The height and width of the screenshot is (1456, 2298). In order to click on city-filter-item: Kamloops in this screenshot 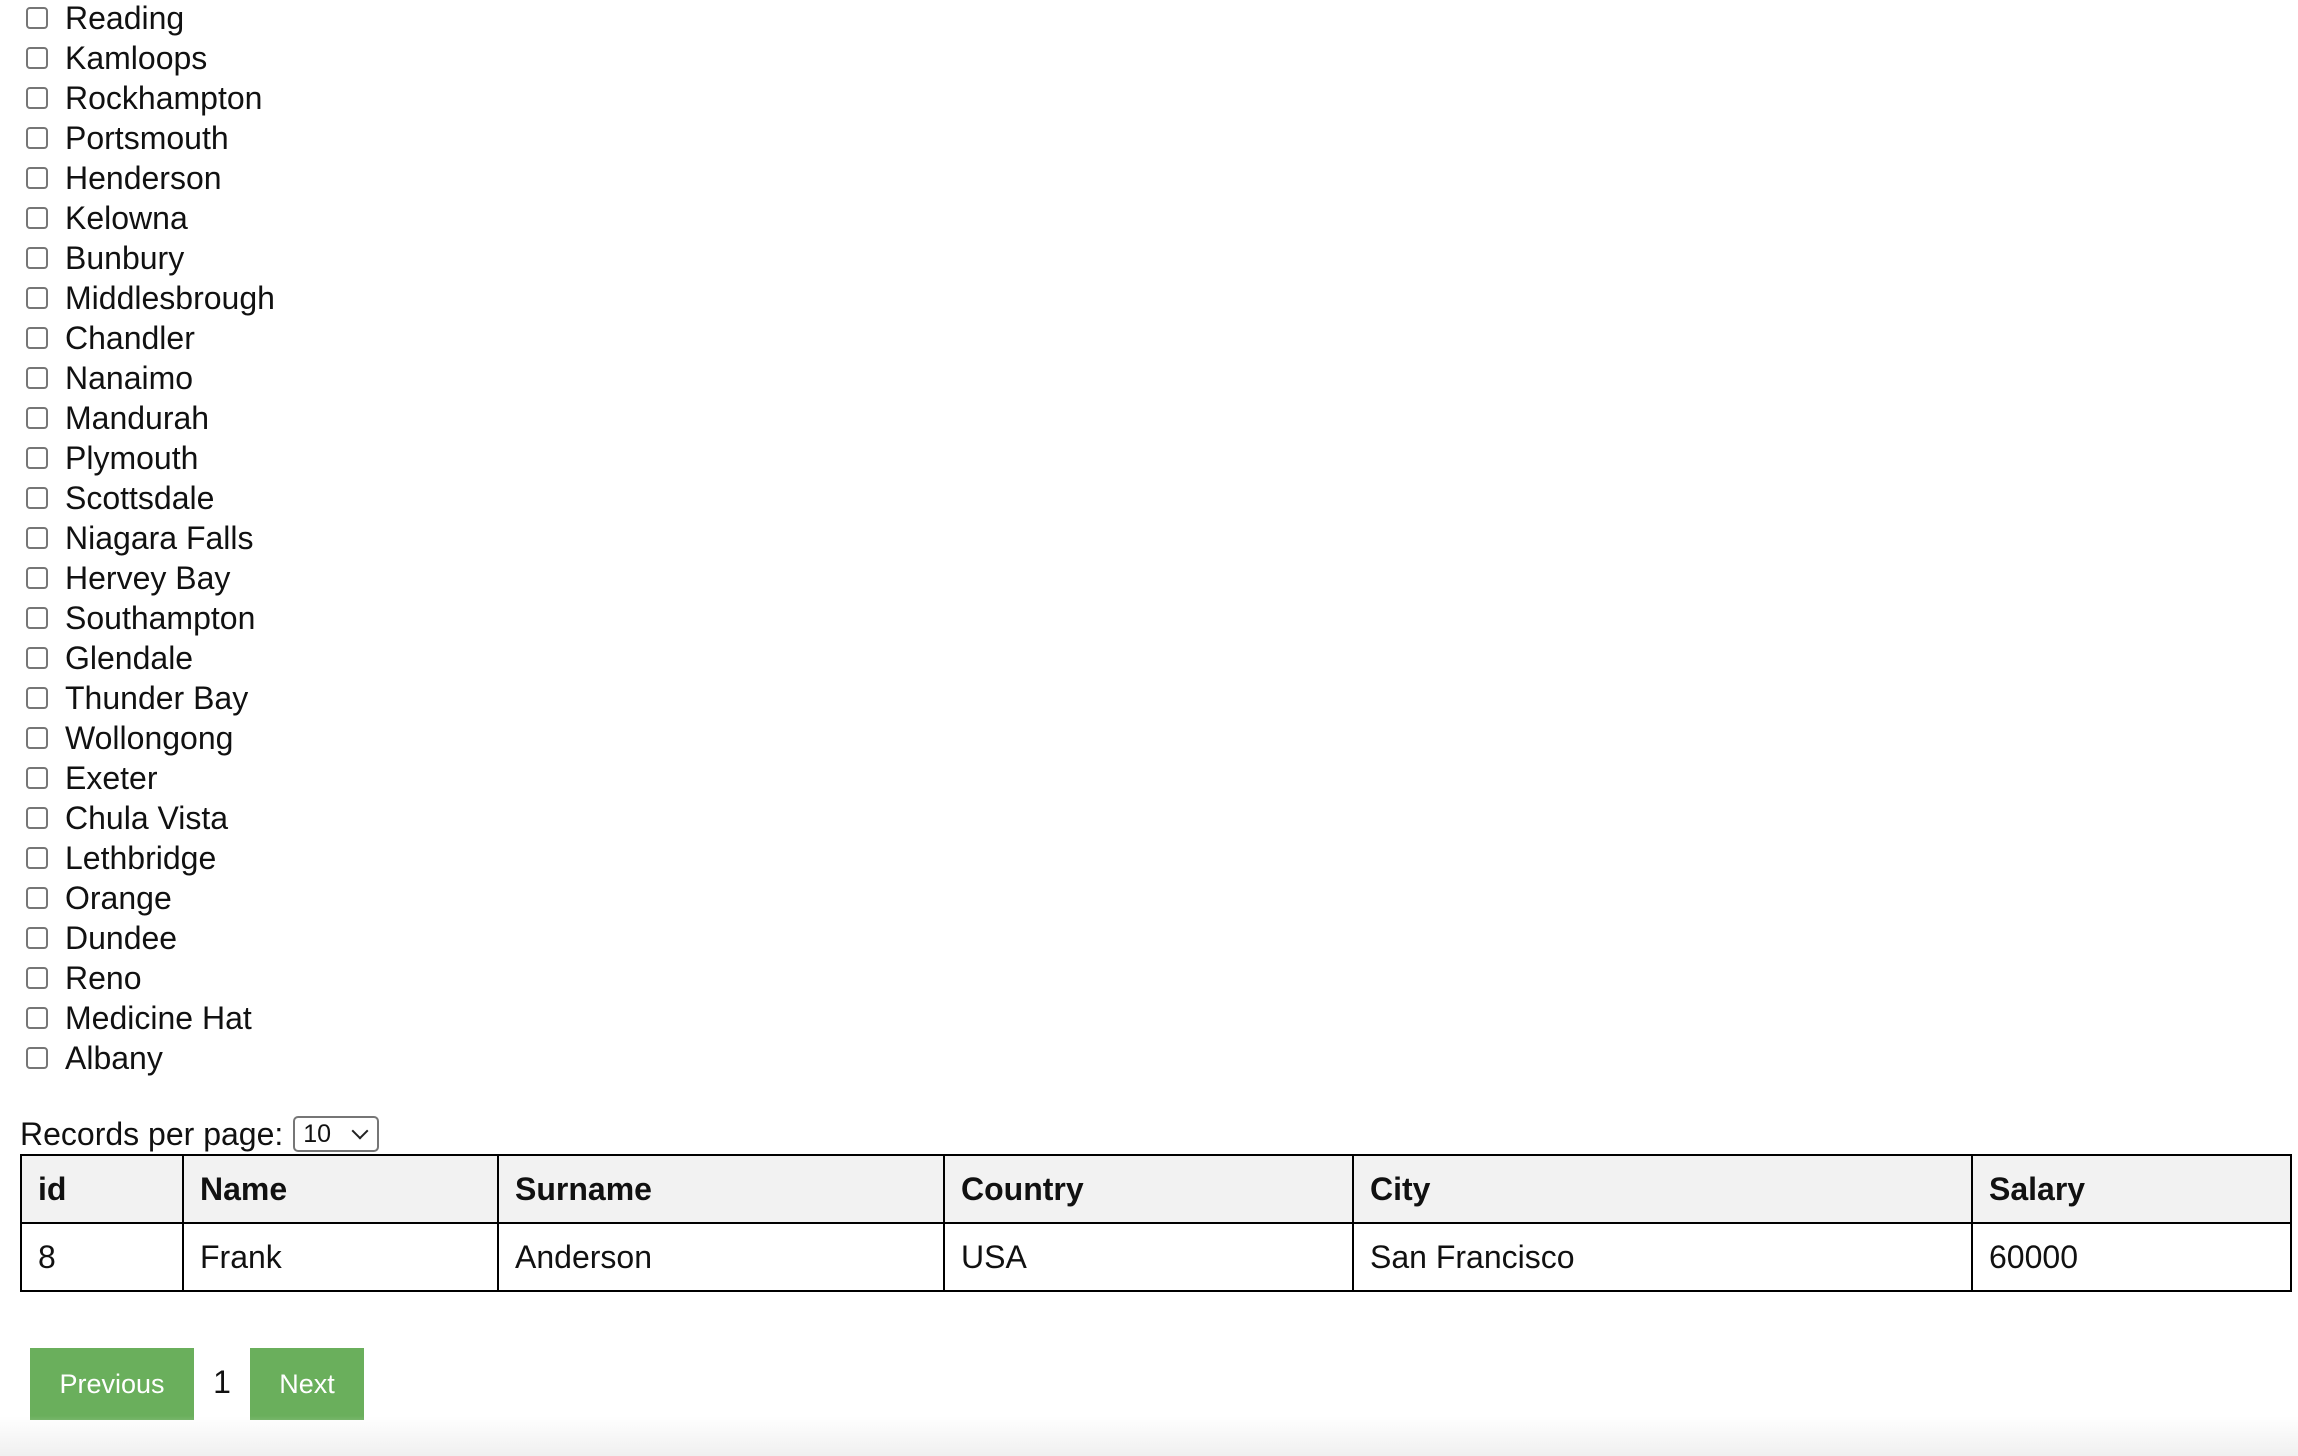, I will do `click(150, 58)`.